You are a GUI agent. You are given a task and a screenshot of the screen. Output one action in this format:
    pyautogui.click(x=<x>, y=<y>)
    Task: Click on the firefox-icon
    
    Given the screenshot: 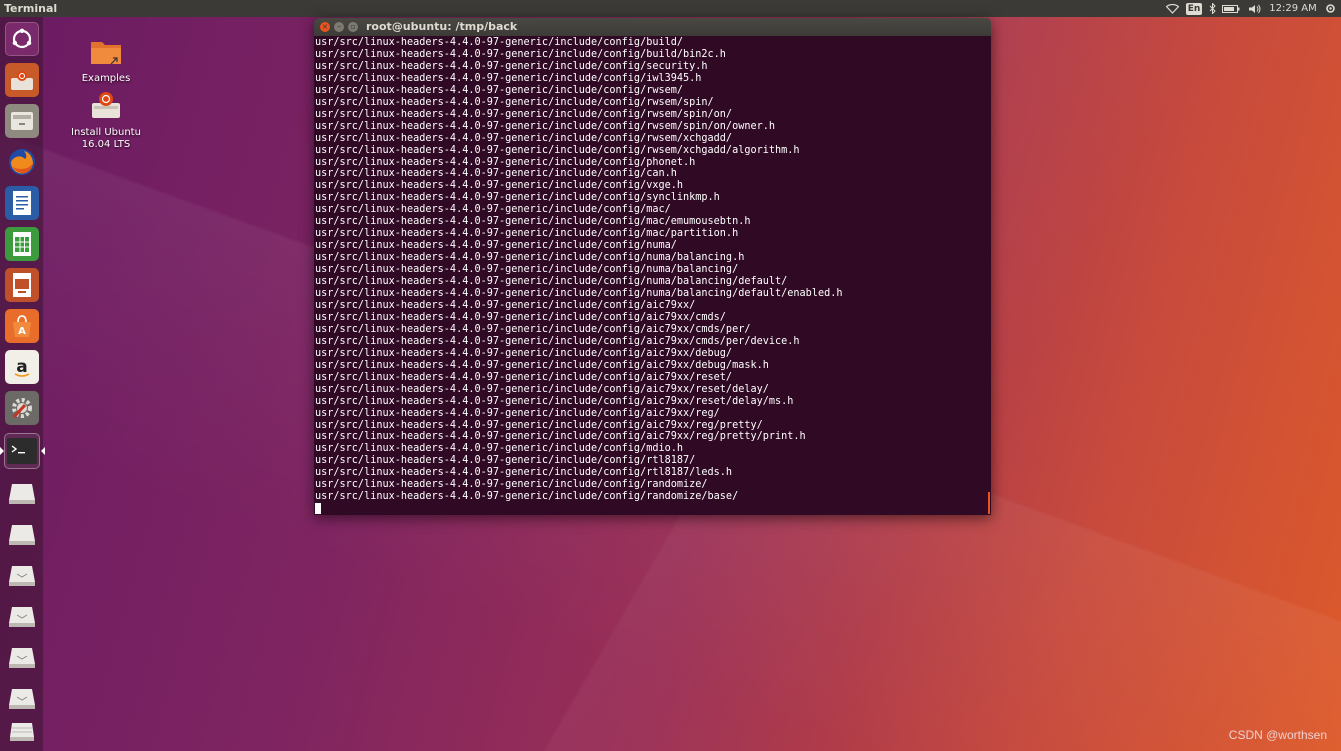 What is the action you would take?
    pyautogui.click(x=22, y=162)
    